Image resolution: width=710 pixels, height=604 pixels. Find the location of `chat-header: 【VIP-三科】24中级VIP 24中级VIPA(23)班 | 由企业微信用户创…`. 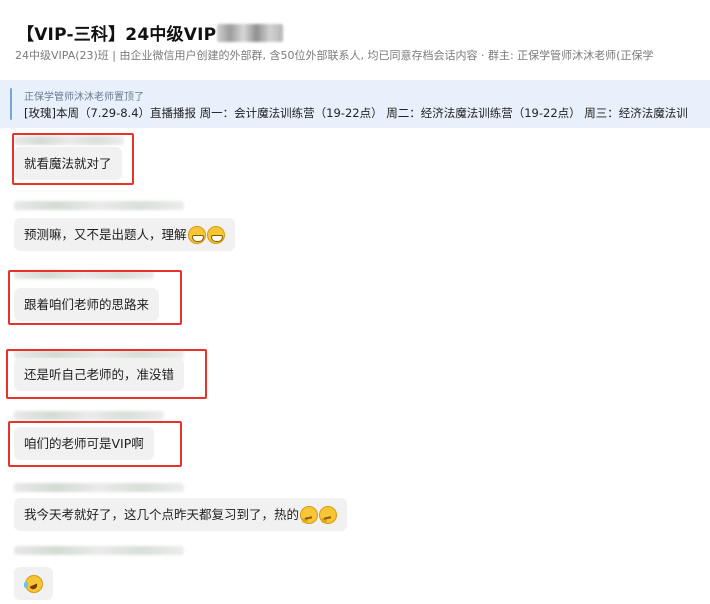

chat-header: 【VIP-三科】24中级VIP 24中级VIPA(23)班 | 由企业微信用户创… is located at coordinates (355, 36).